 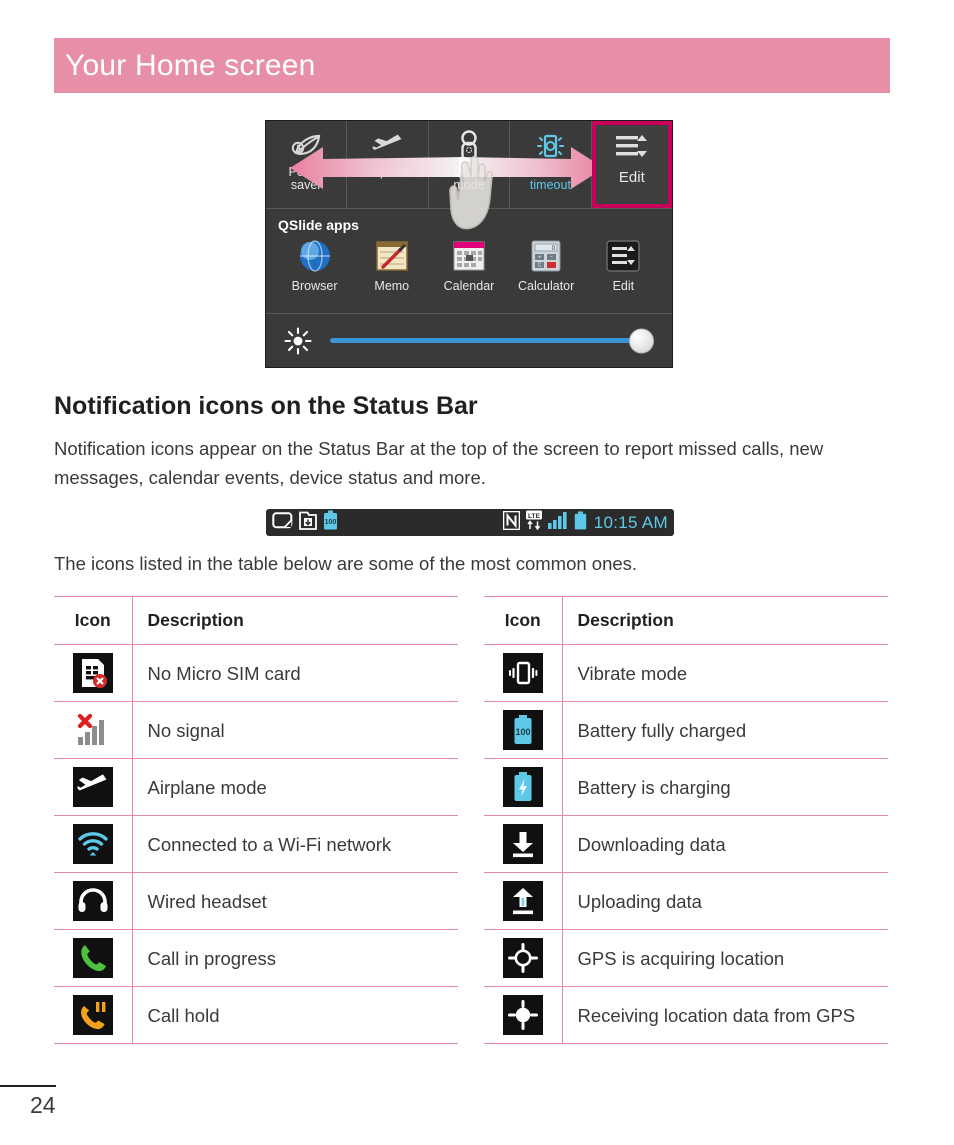 I want to click on table-row: No Micro SIM card, so click(x=256, y=673).